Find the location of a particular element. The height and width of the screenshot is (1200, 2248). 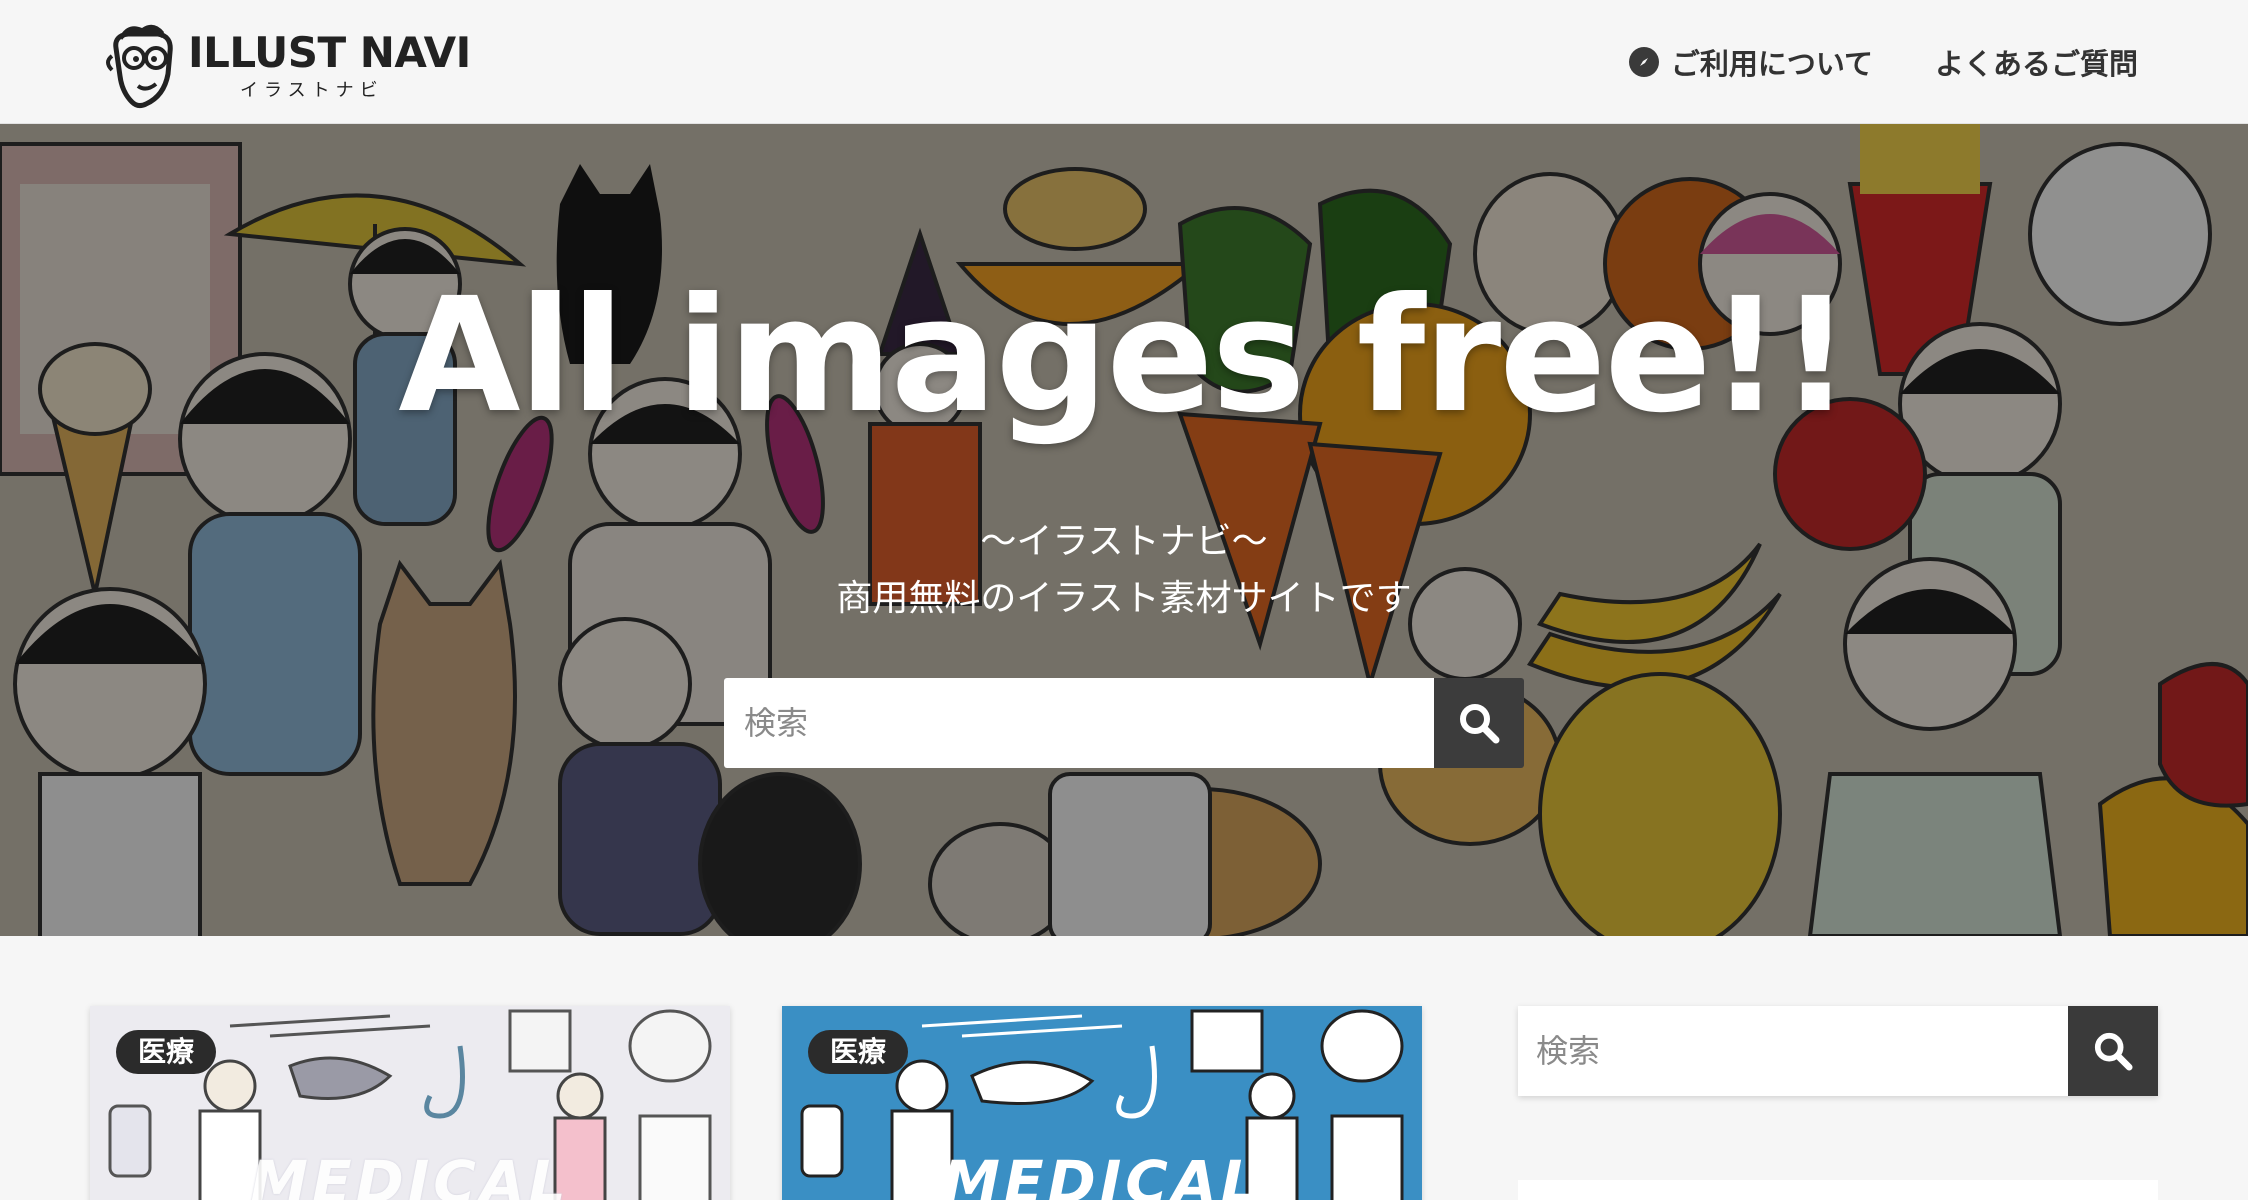

hero-title: All images free!! is located at coordinates (1124, 356).